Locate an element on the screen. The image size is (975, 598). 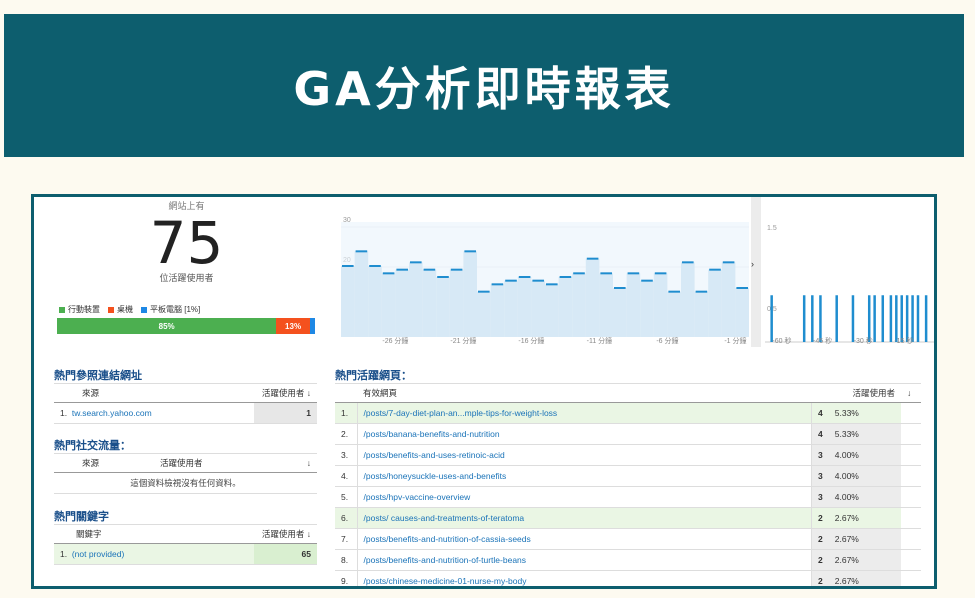
row-number: 2. is located at coordinates (346, 434).